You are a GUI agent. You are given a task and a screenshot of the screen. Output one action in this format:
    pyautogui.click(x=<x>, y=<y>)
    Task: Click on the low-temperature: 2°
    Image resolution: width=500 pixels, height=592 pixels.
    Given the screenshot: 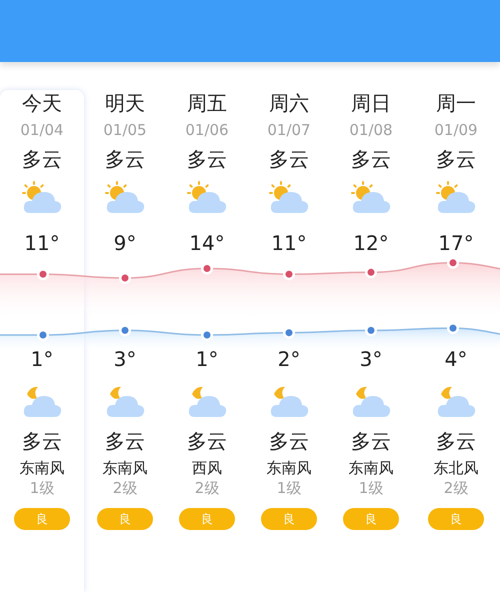 What is the action you would take?
    pyautogui.click(x=289, y=359)
    